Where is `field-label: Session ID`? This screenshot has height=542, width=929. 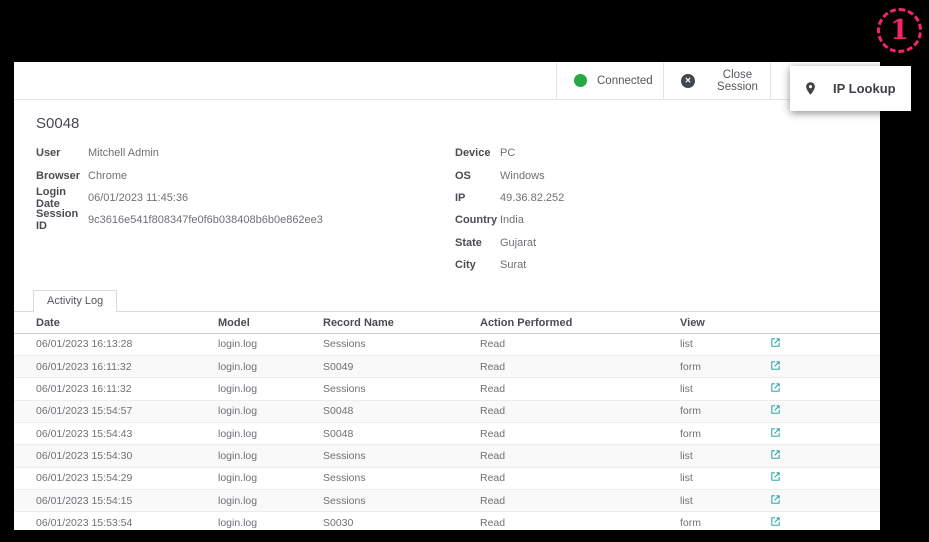
field-label: Session ID is located at coordinates (57, 220).